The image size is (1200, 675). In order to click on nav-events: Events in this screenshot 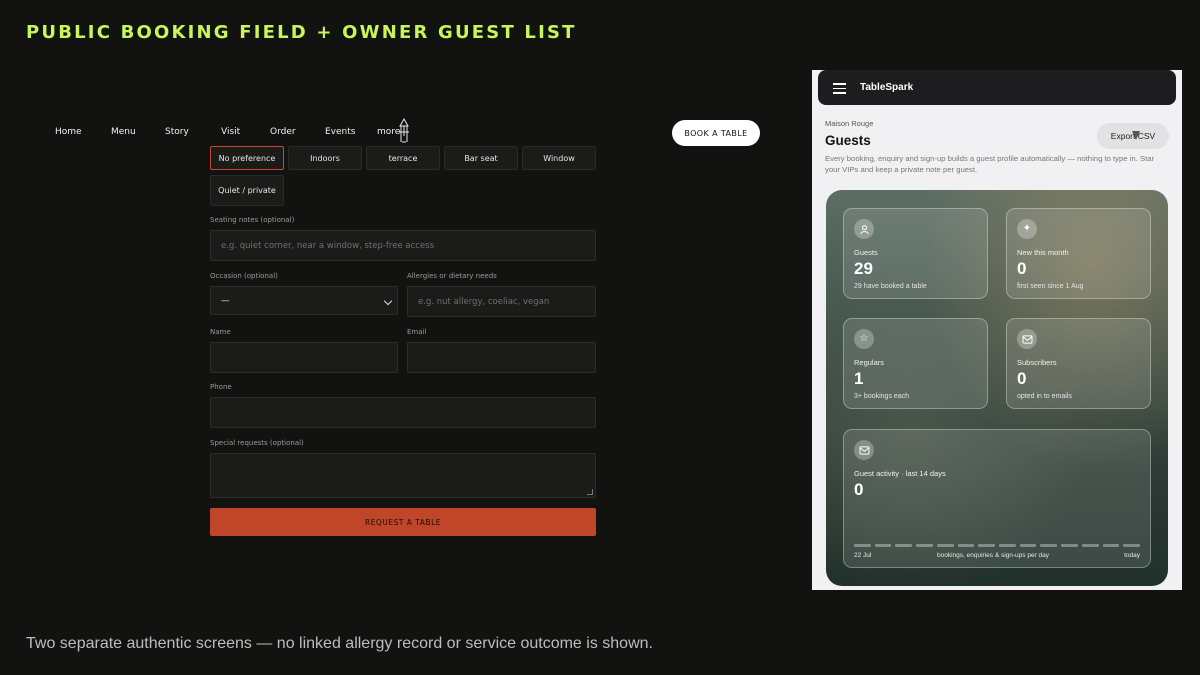, I will do `click(340, 132)`.